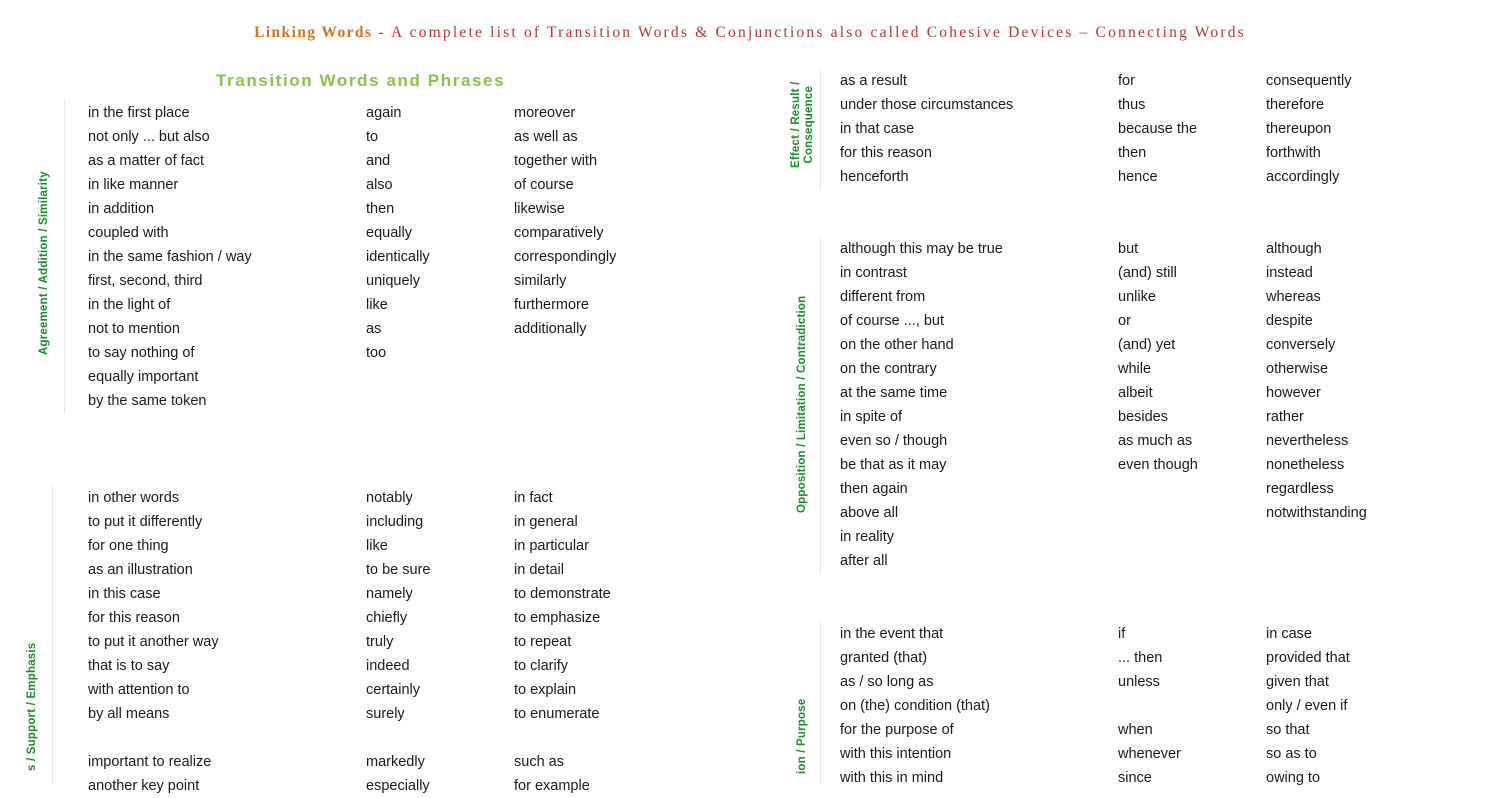  Describe the element at coordinates (134, 498) in the screenshot. I see `phrase-cell: in other words` at that location.